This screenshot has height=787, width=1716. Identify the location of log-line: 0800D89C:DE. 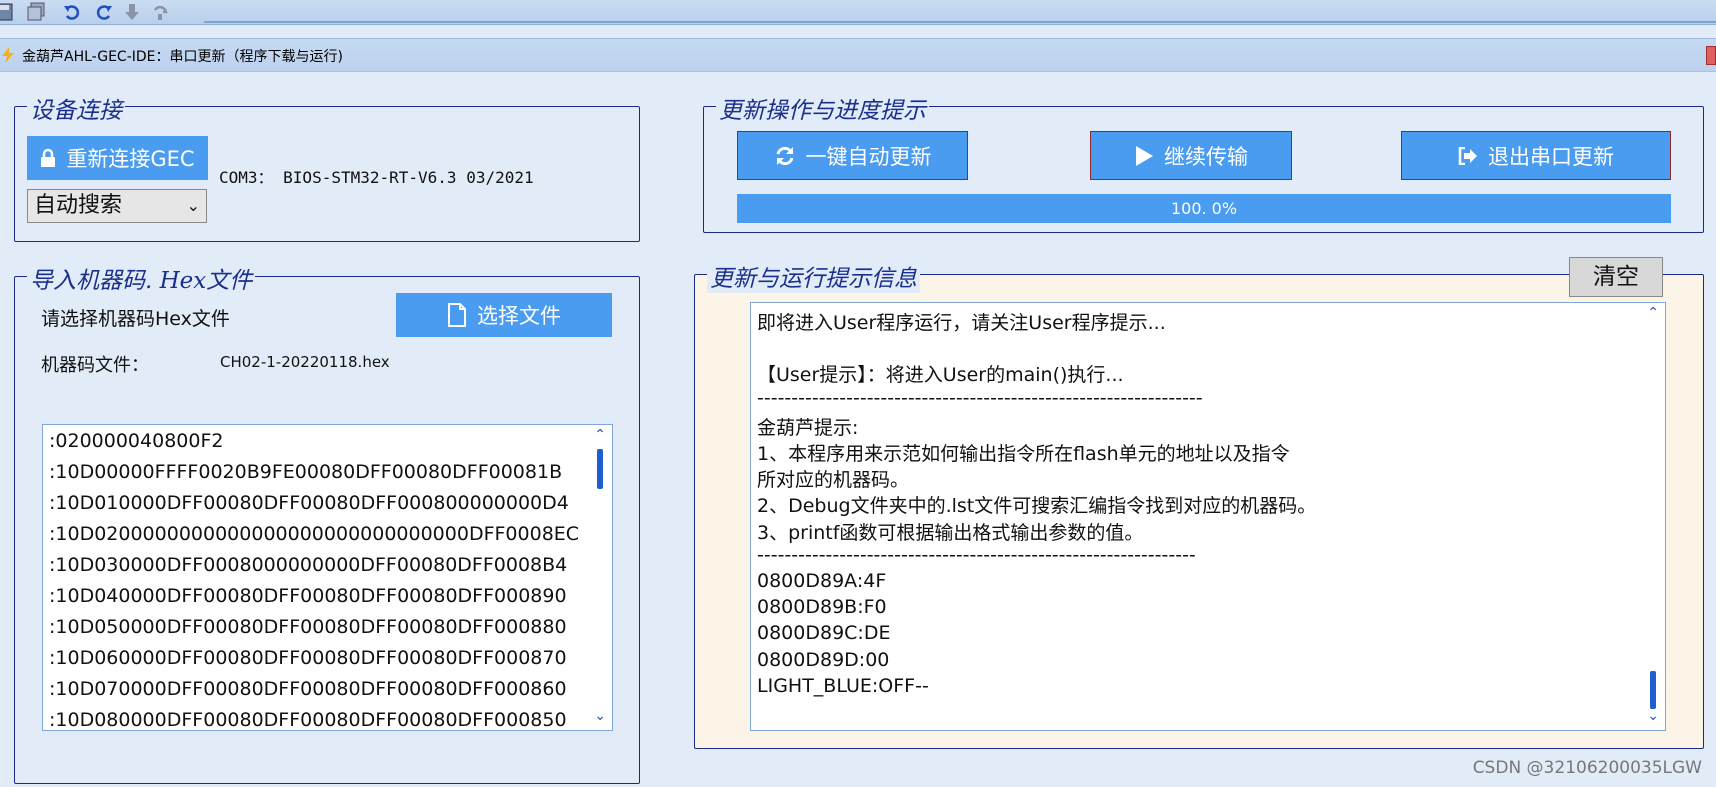
(824, 633).